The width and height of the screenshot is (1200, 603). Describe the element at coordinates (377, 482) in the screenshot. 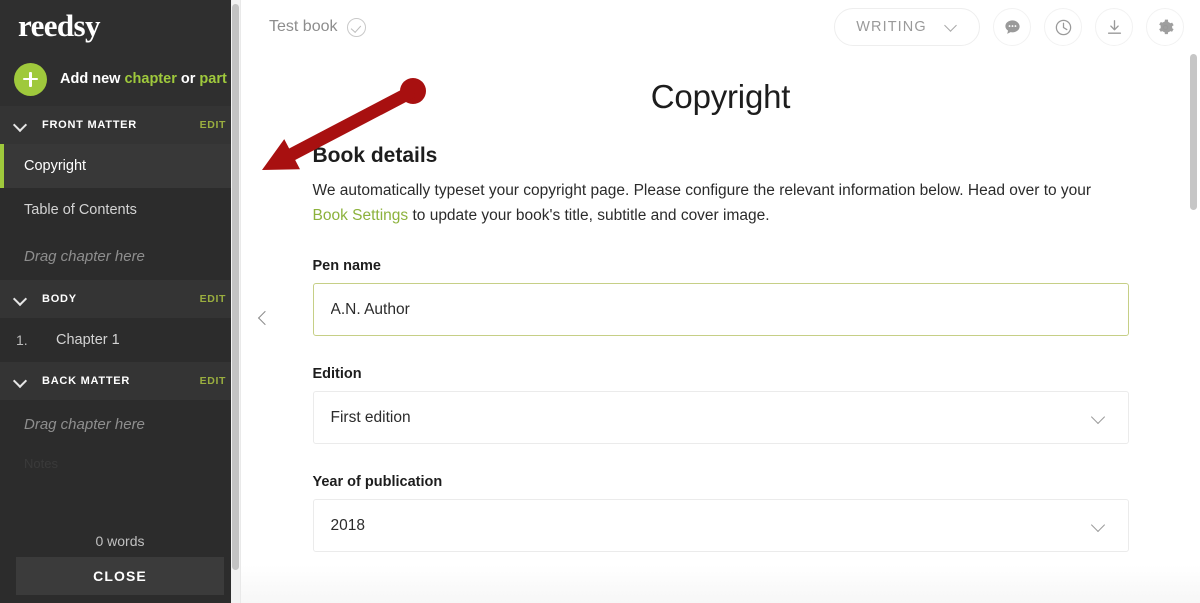

I see `field-label: Year of publication` at that location.